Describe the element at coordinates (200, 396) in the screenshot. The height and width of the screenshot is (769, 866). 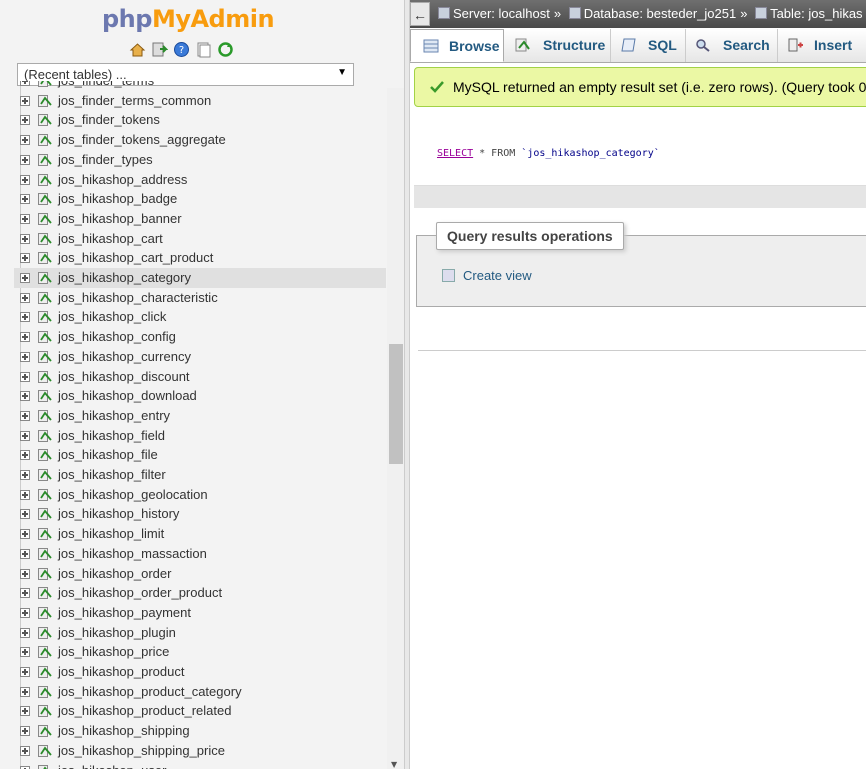
I see `table-tree-item: jos_hikashop_download` at that location.